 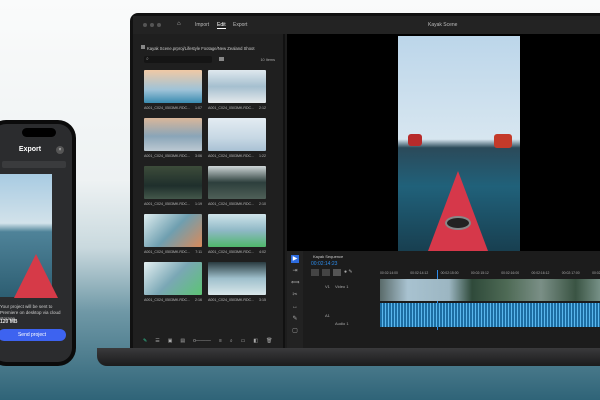 What do you see at coordinates (170, 341) in the screenshot?
I see `grid-view-icon: ▣` at bounding box center [170, 341].